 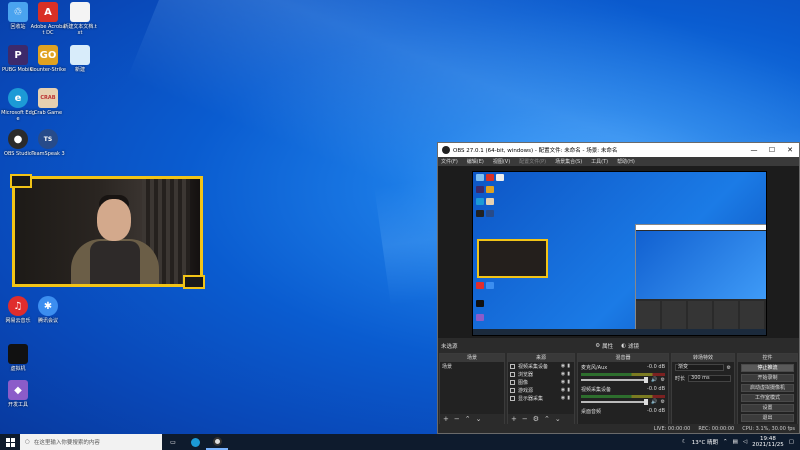 What do you see at coordinates (541, 358) in the screenshot?
I see `sources-dock-title: 来源` at bounding box center [541, 358].